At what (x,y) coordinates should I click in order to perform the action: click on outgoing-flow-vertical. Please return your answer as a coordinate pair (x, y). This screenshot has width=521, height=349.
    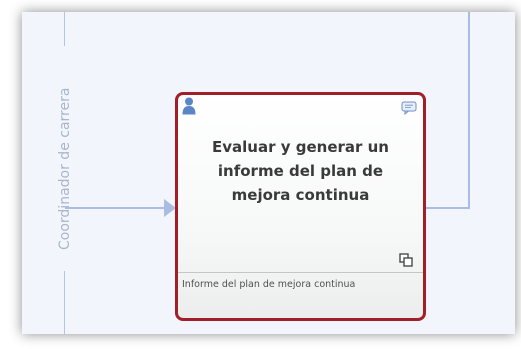
    Looking at the image, I should click on (469, 110).